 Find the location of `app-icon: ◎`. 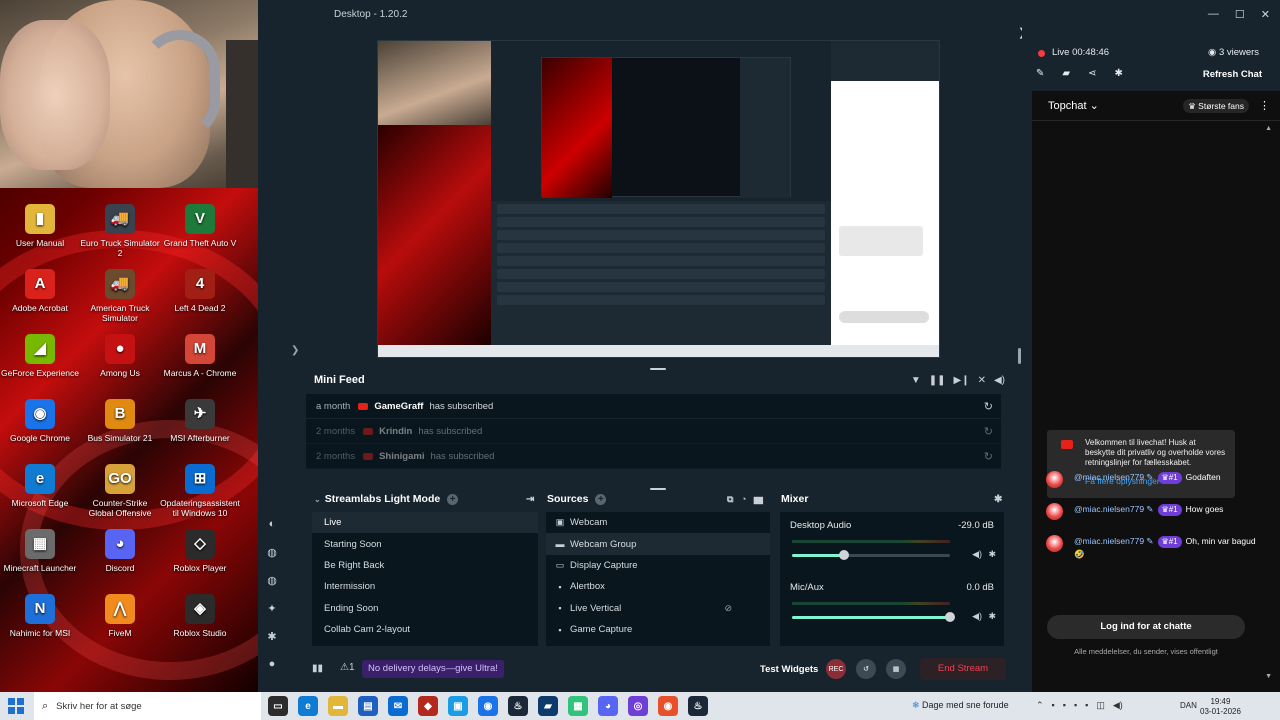

app-icon: ◎ is located at coordinates (638, 706).